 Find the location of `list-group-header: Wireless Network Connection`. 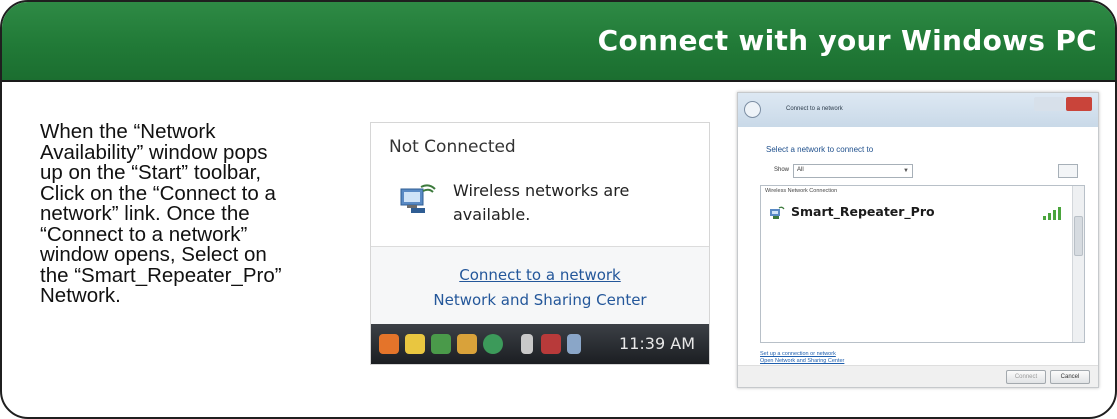

list-group-header: Wireless Network Connection is located at coordinates (801, 191).